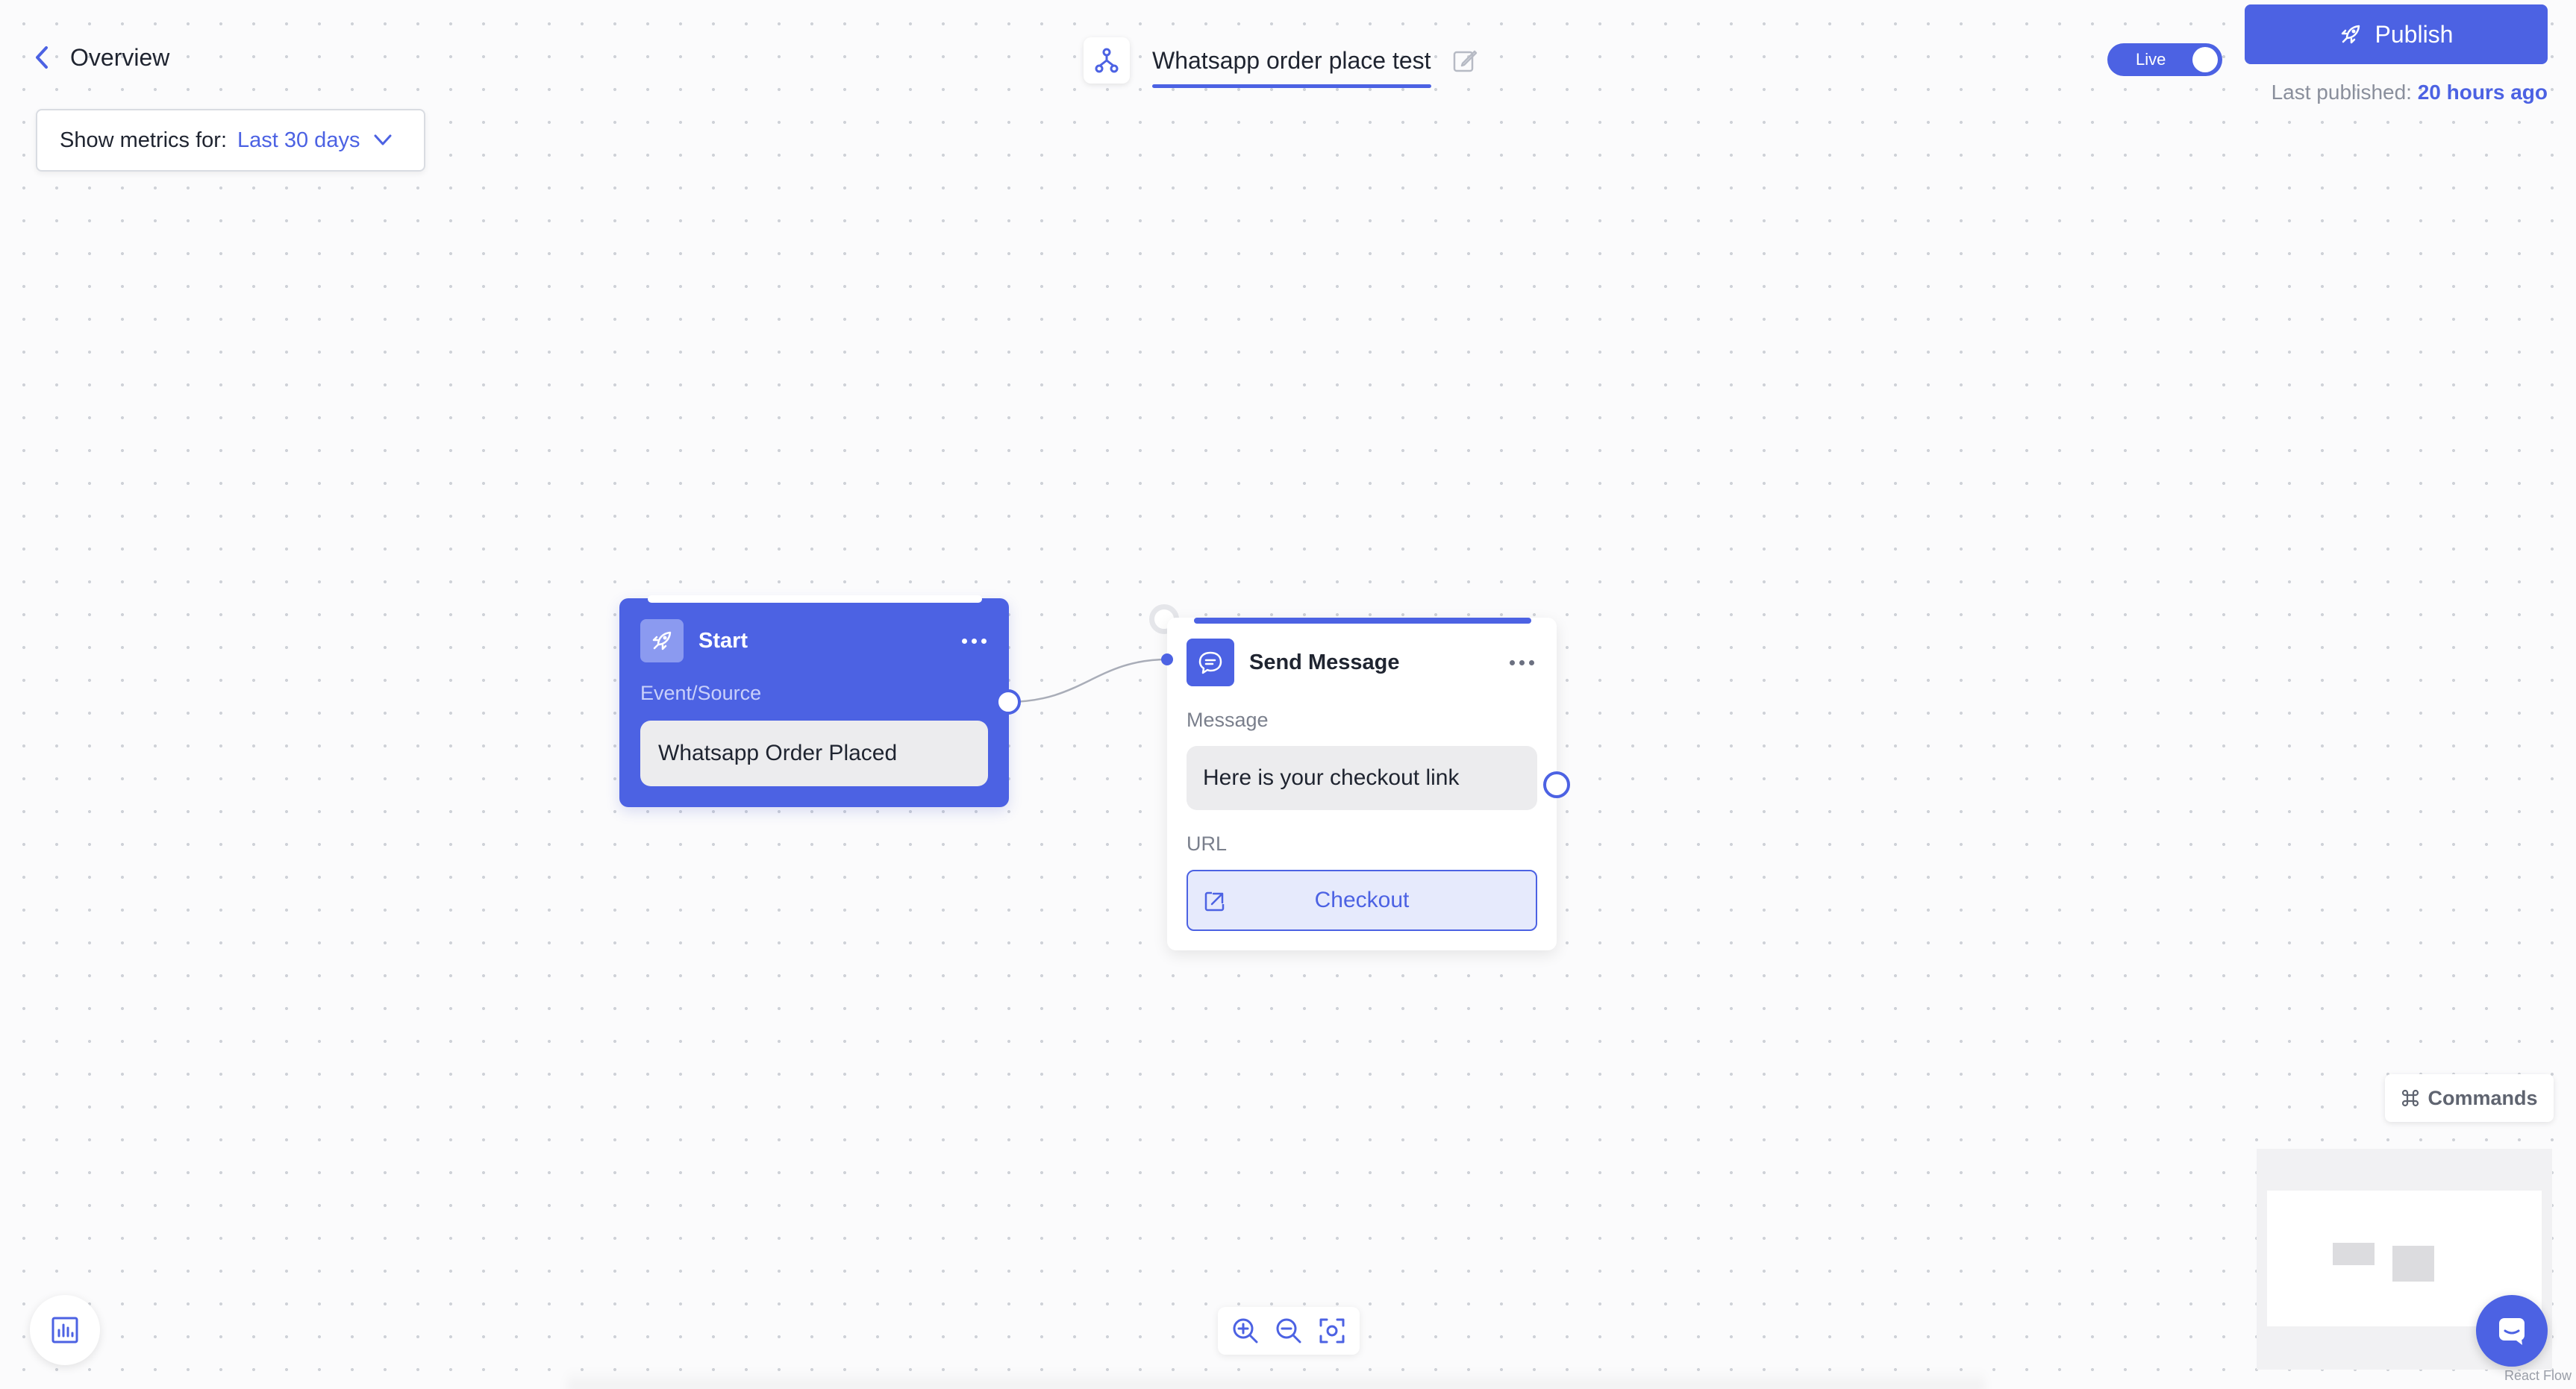 The width and height of the screenshot is (2576, 1389). What do you see at coordinates (230, 140) in the screenshot?
I see `metrics-period-select: Show metrics for: Last 30 days` at bounding box center [230, 140].